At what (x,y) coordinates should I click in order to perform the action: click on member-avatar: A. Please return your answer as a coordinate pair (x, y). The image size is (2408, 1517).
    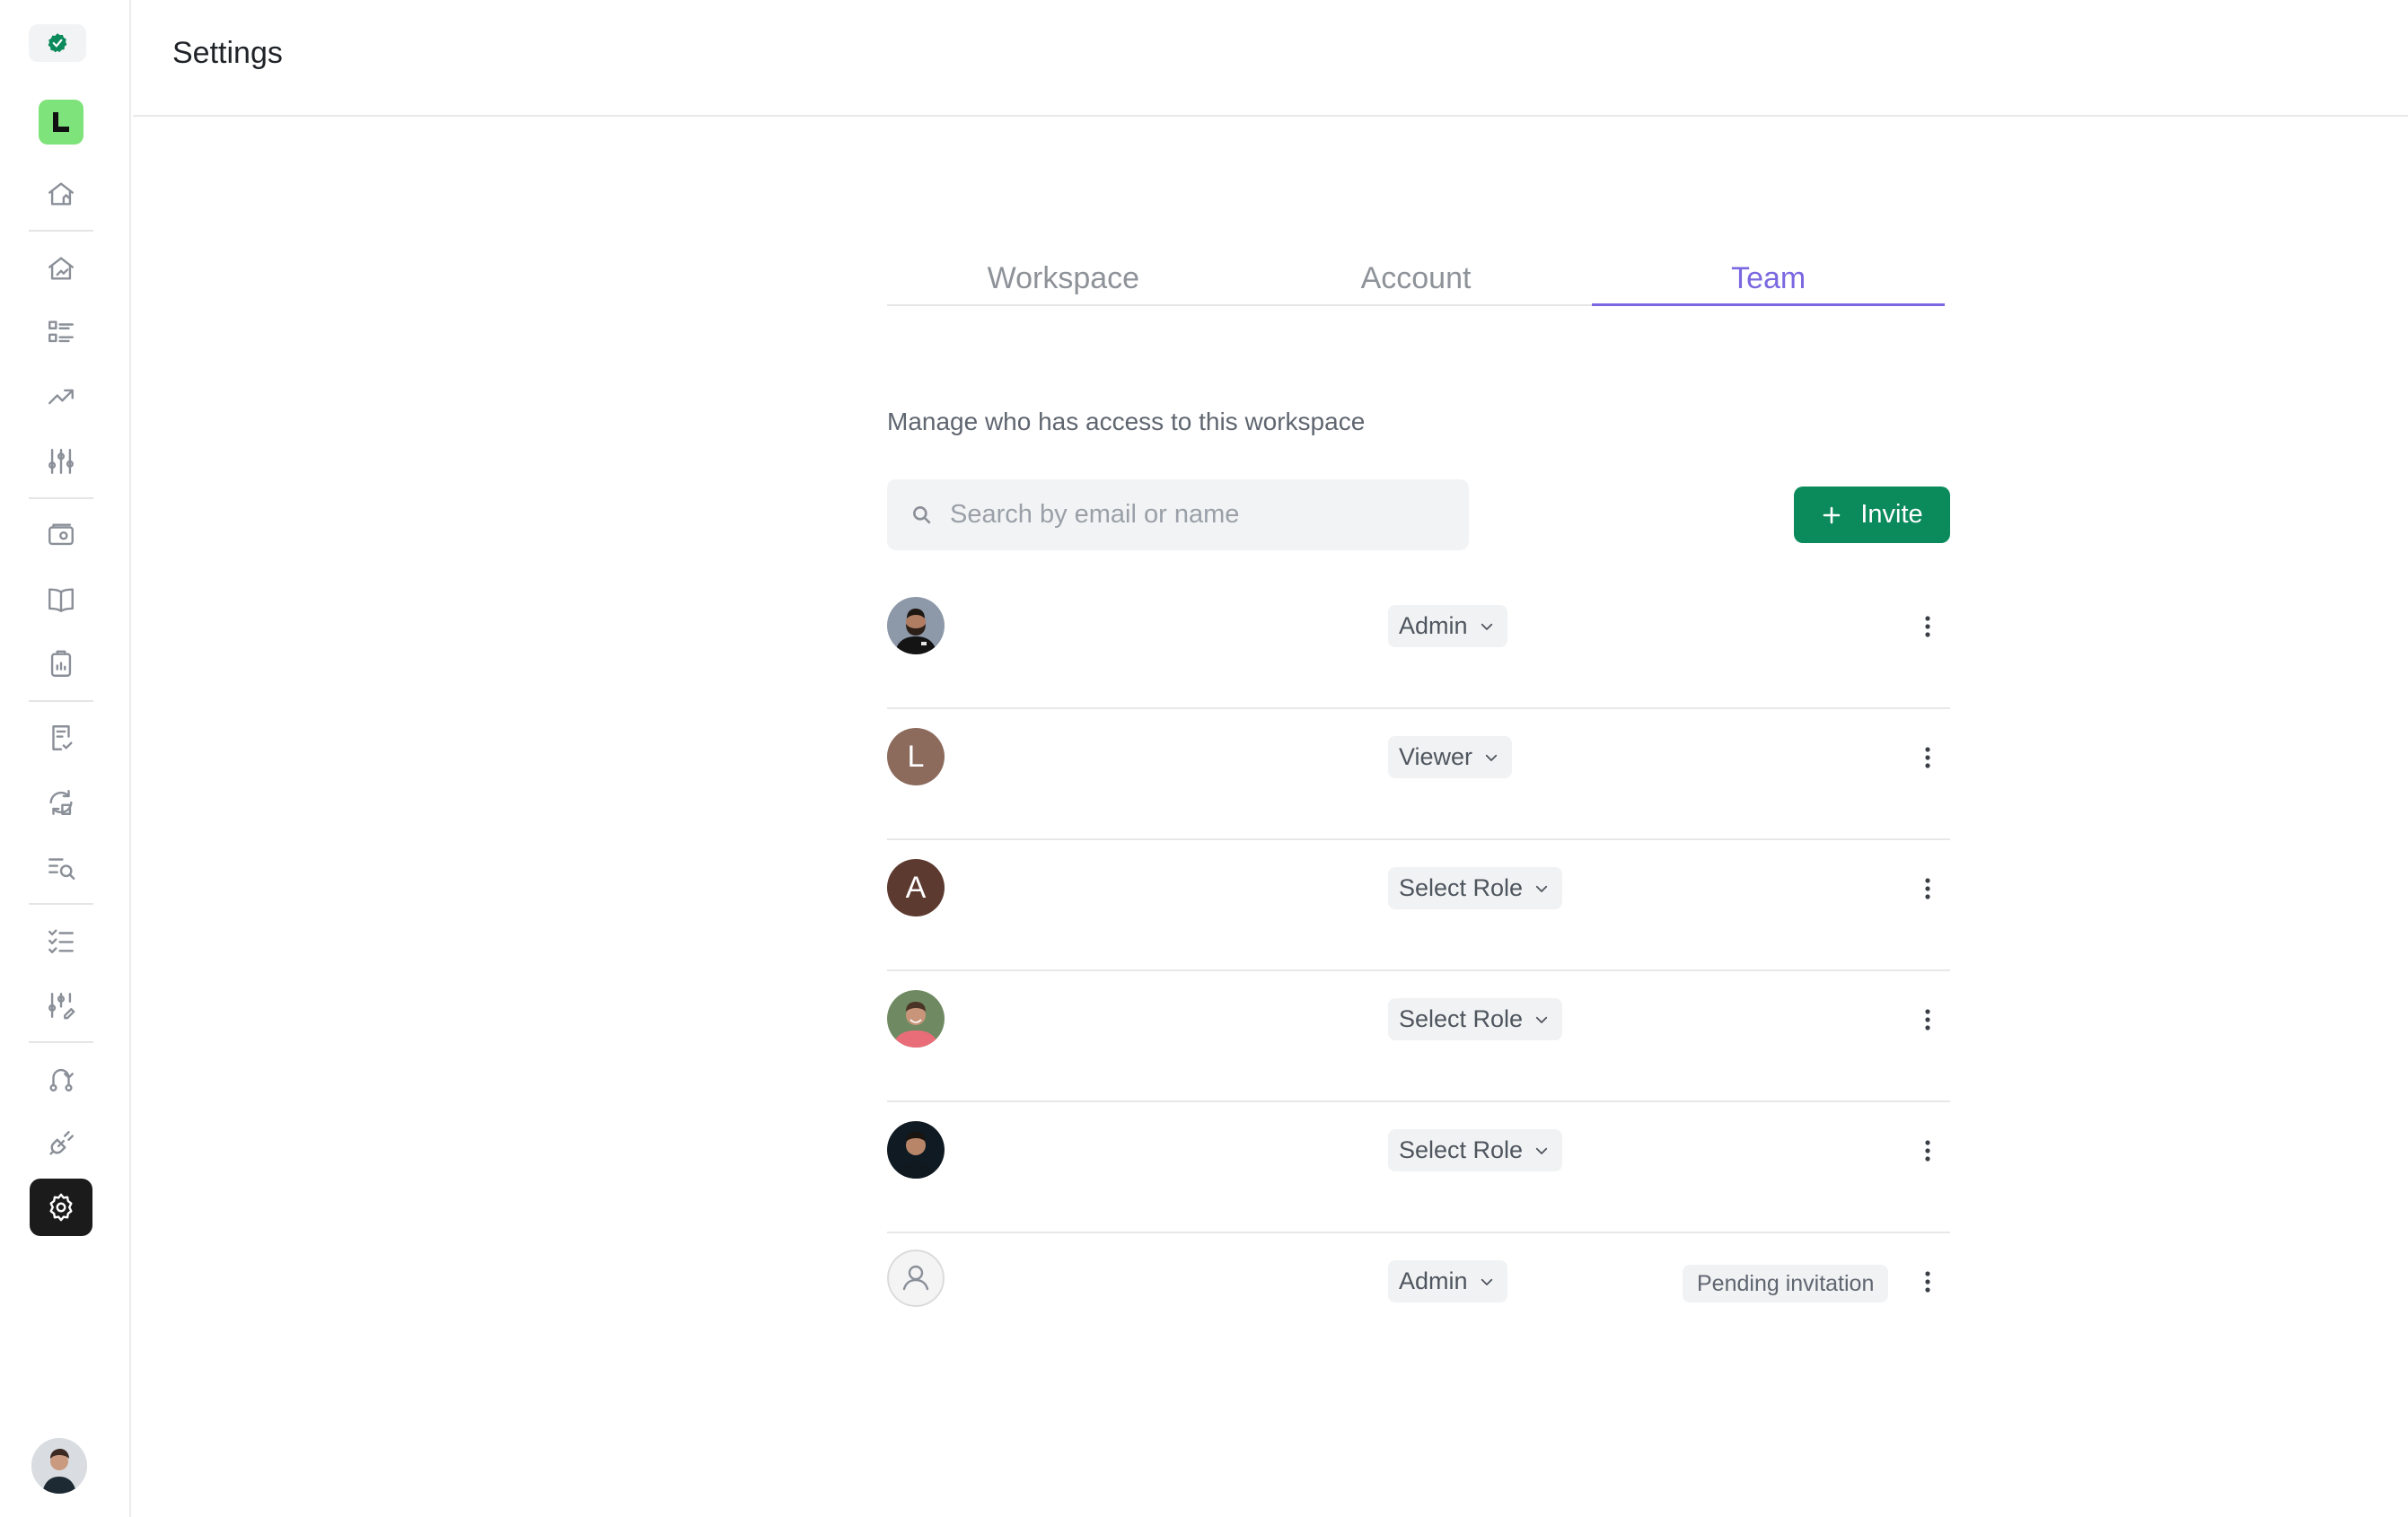
    Looking at the image, I should click on (916, 887).